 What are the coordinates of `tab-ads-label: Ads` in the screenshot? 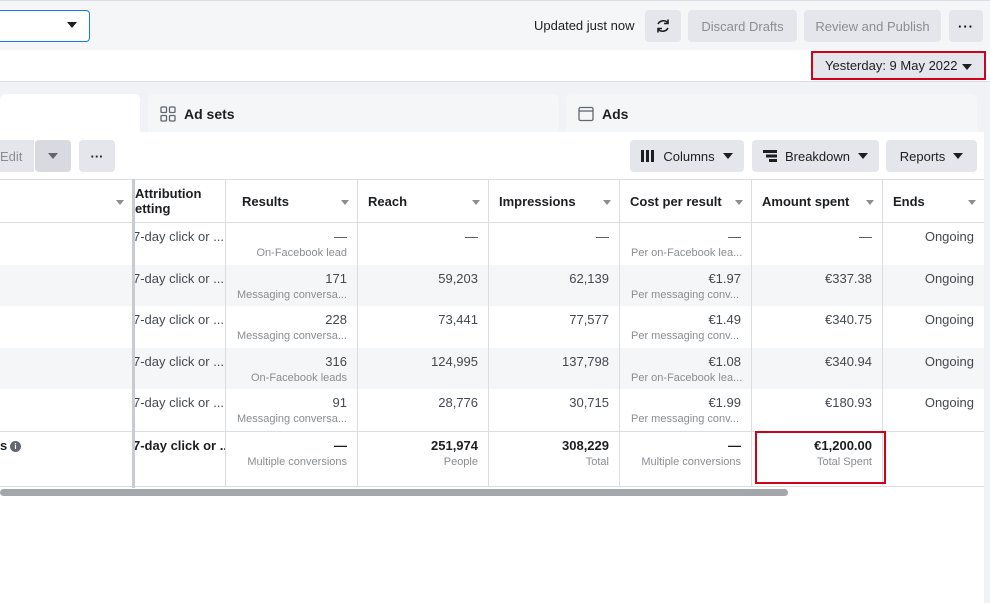 It's located at (615, 114).